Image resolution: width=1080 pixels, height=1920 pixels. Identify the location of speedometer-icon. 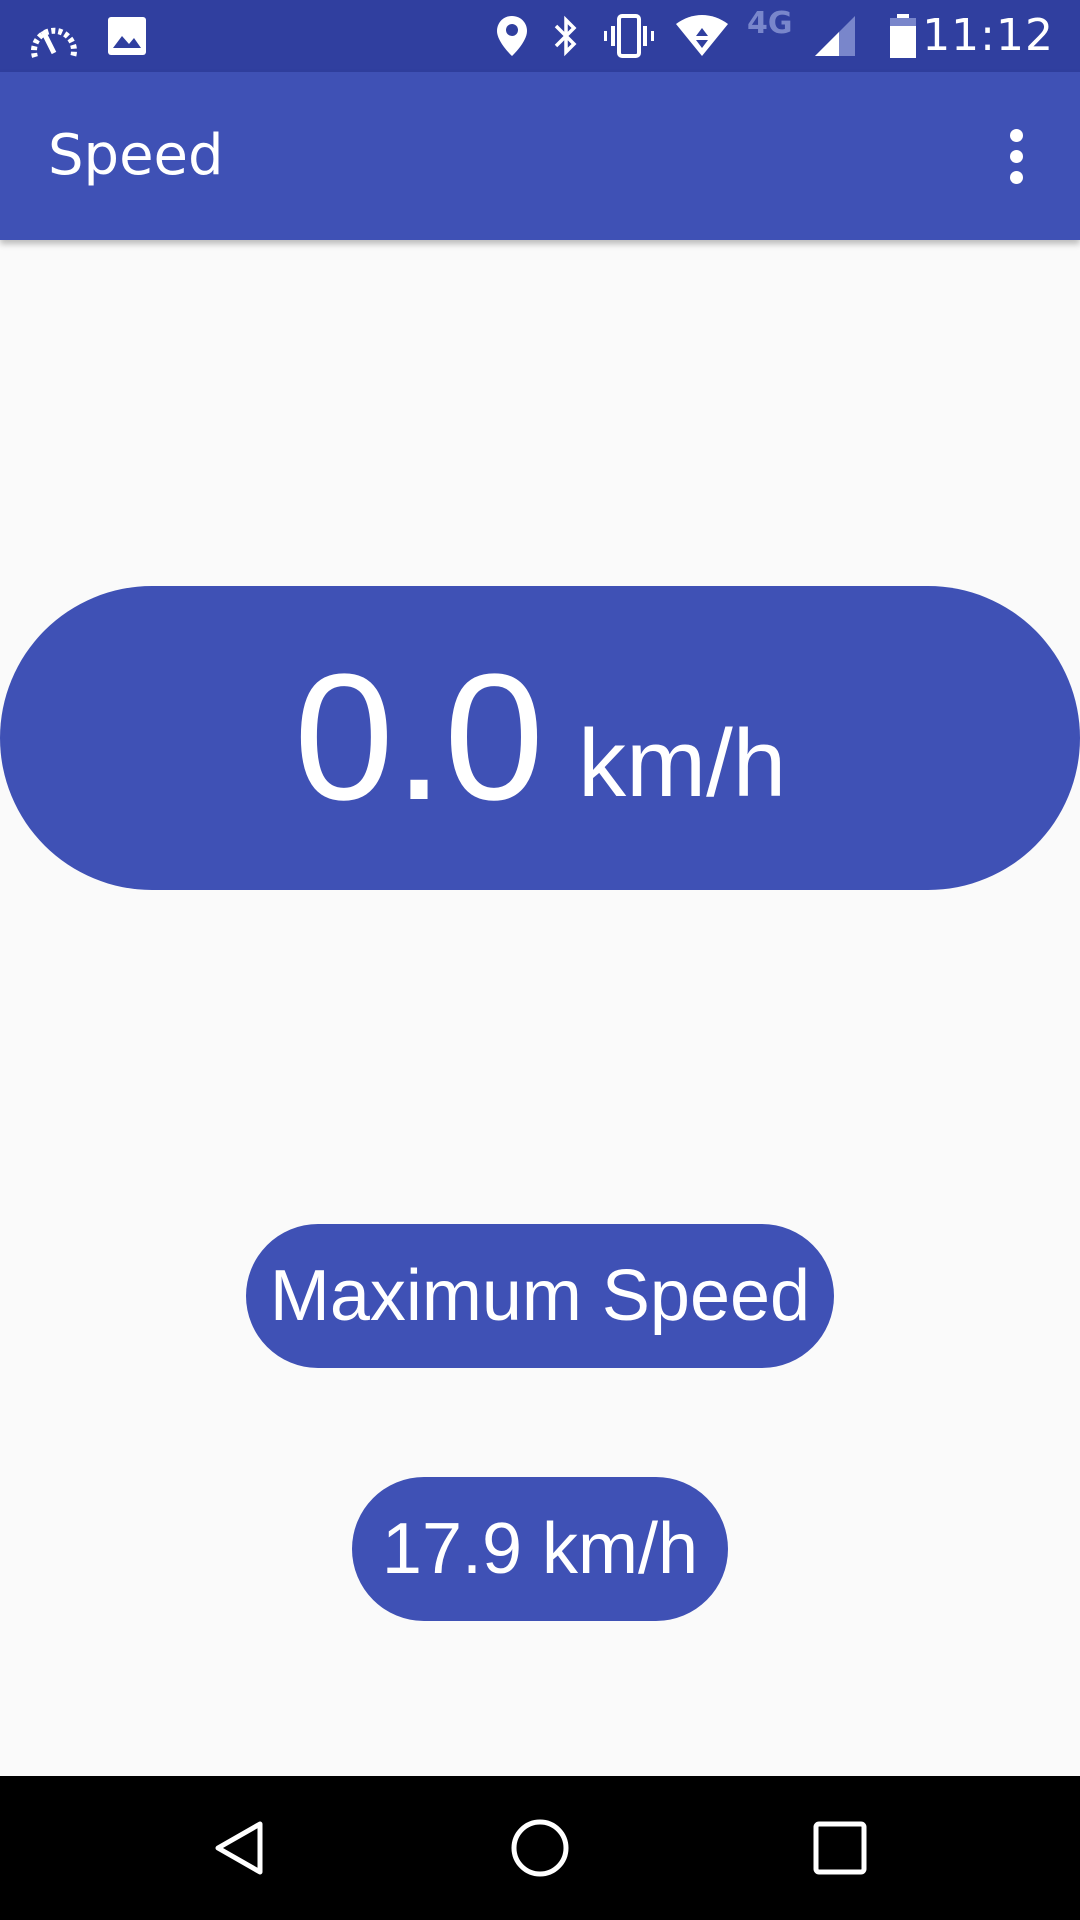
(54, 36).